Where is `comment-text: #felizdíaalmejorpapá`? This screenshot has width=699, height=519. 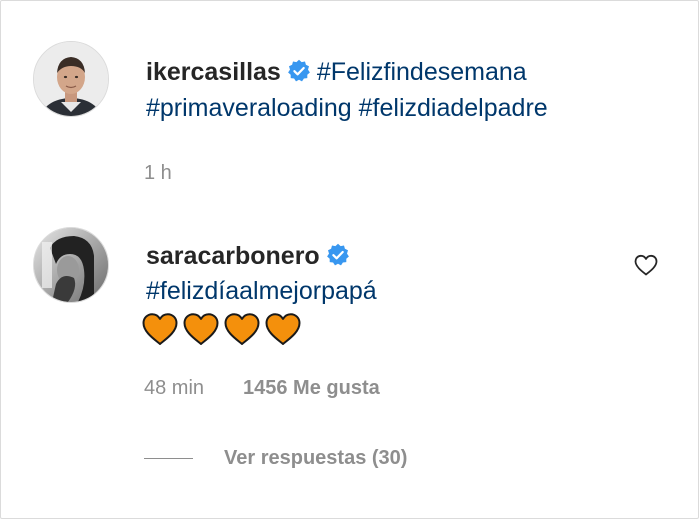
comment-text: #felizdíaalmejorpapá is located at coordinates (261, 291).